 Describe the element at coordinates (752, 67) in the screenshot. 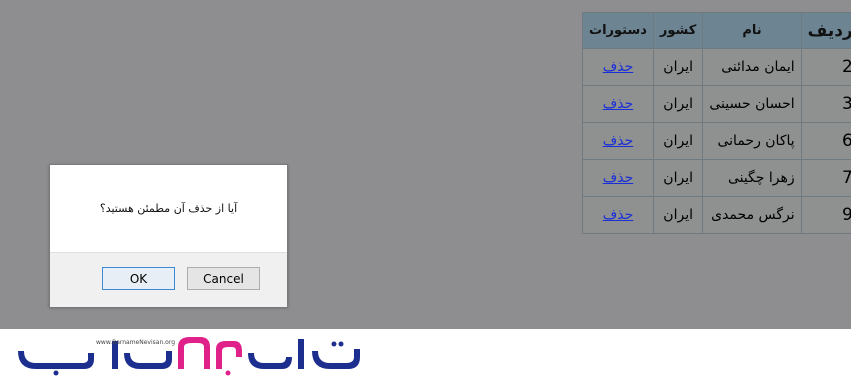

I see `row-name: ایمان مدائنی` at that location.